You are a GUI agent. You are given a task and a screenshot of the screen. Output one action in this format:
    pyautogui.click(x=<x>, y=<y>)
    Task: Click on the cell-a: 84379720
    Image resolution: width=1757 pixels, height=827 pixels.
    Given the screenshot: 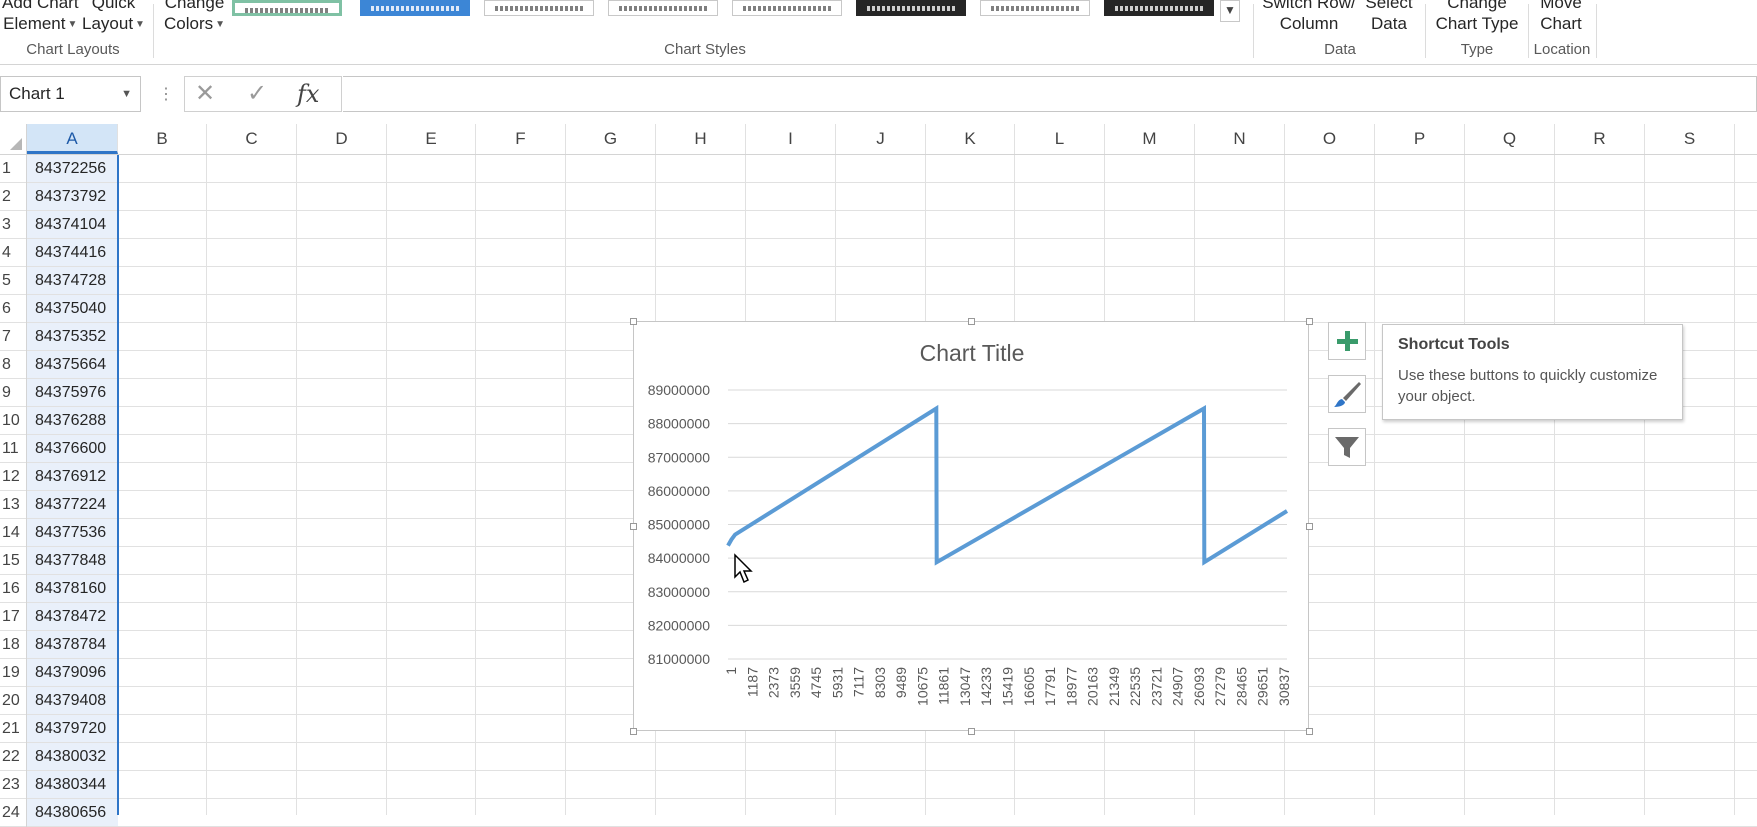 What is the action you would take?
    pyautogui.click(x=72, y=728)
    